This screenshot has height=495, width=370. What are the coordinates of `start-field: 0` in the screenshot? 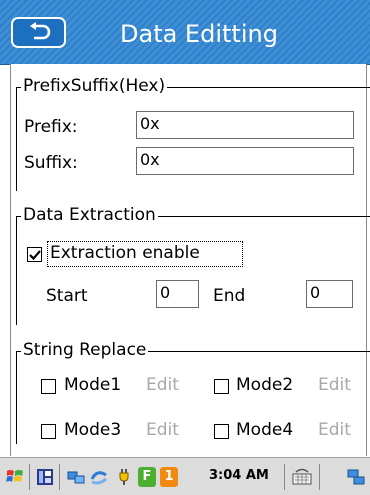 It's located at (177, 294).